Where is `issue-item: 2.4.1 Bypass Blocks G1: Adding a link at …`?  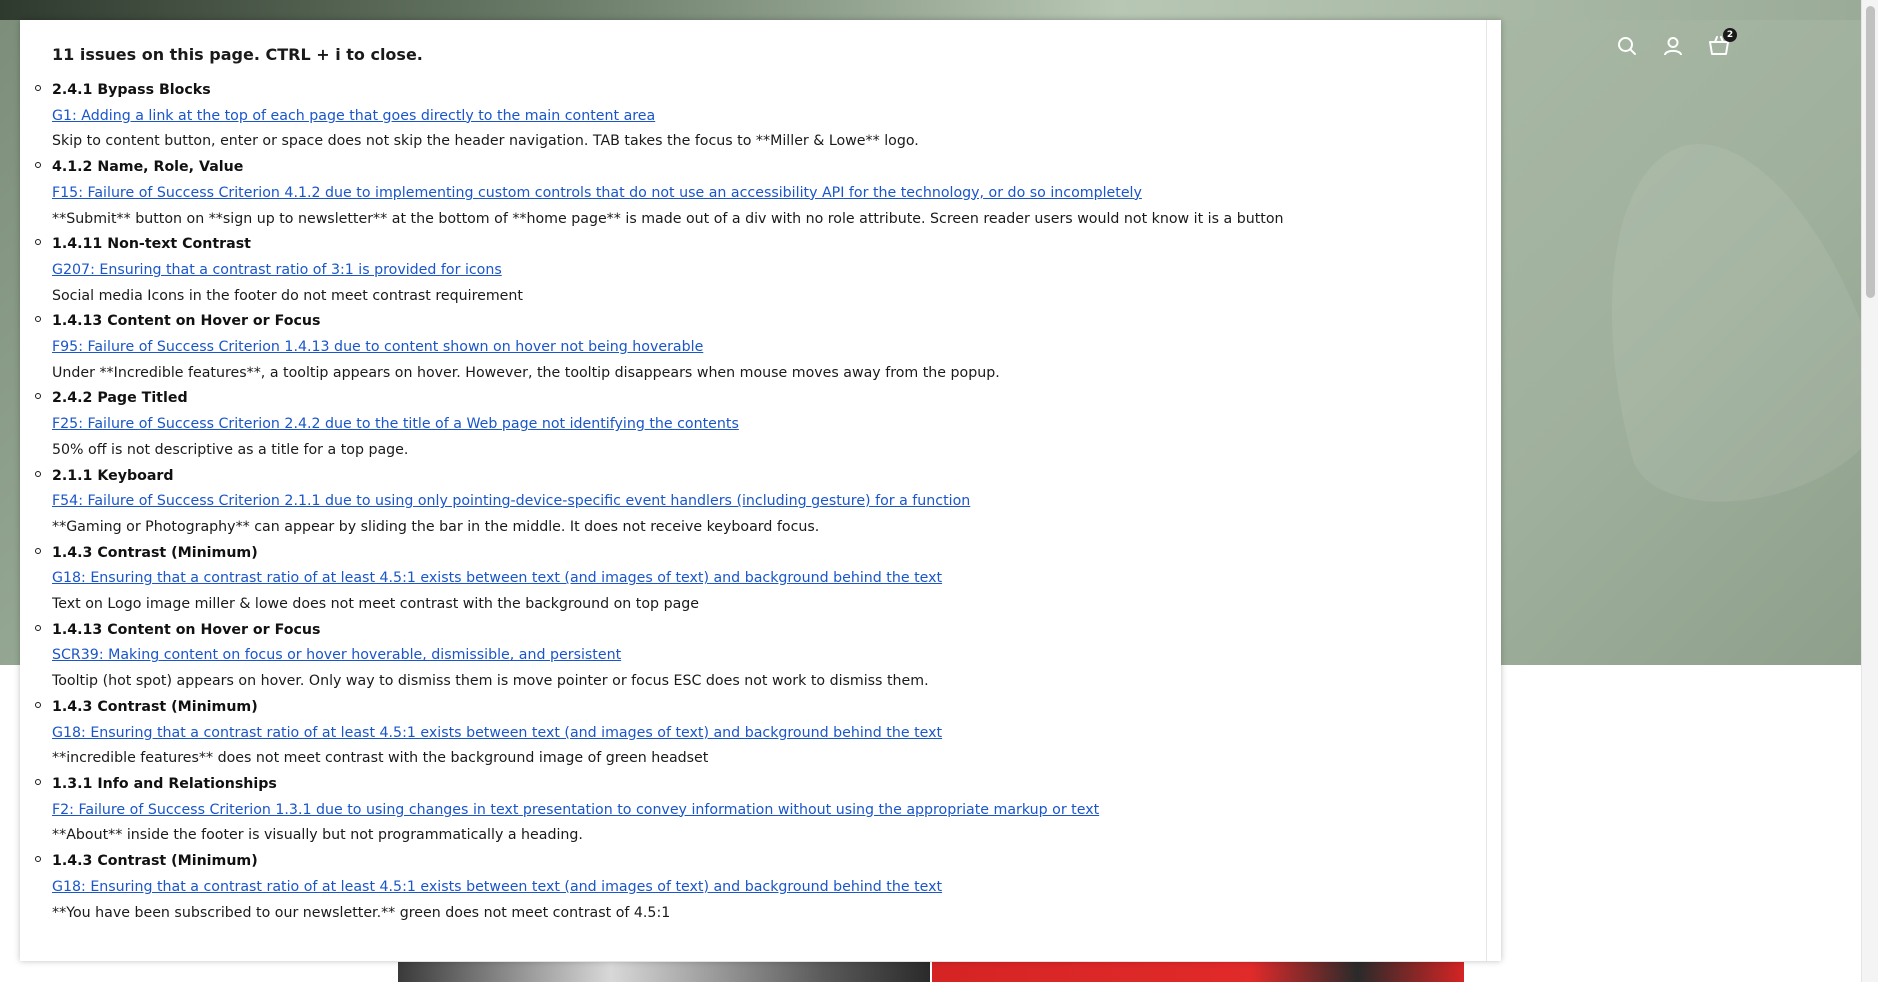 issue-item: 2.4.1 Bypass Blocks G1: Adding a link at … is located at coordinates (752, 116).